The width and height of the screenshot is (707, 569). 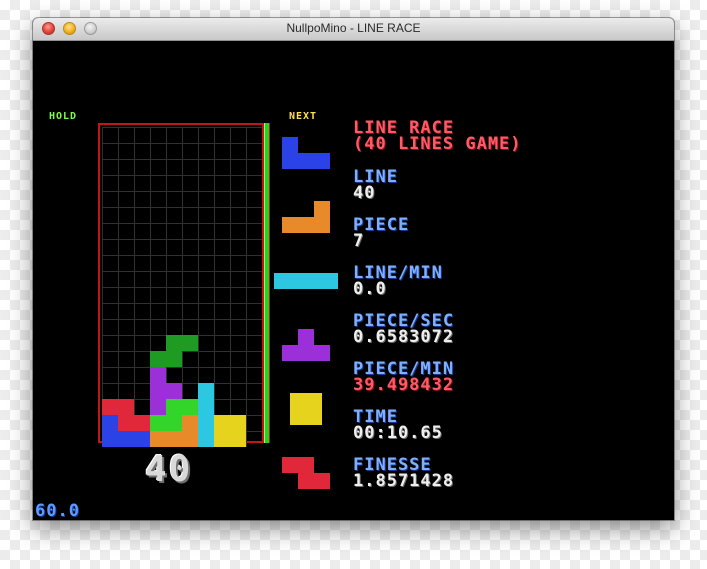 I want to click on stat-line-value: 40, so click(x=364, y=193).